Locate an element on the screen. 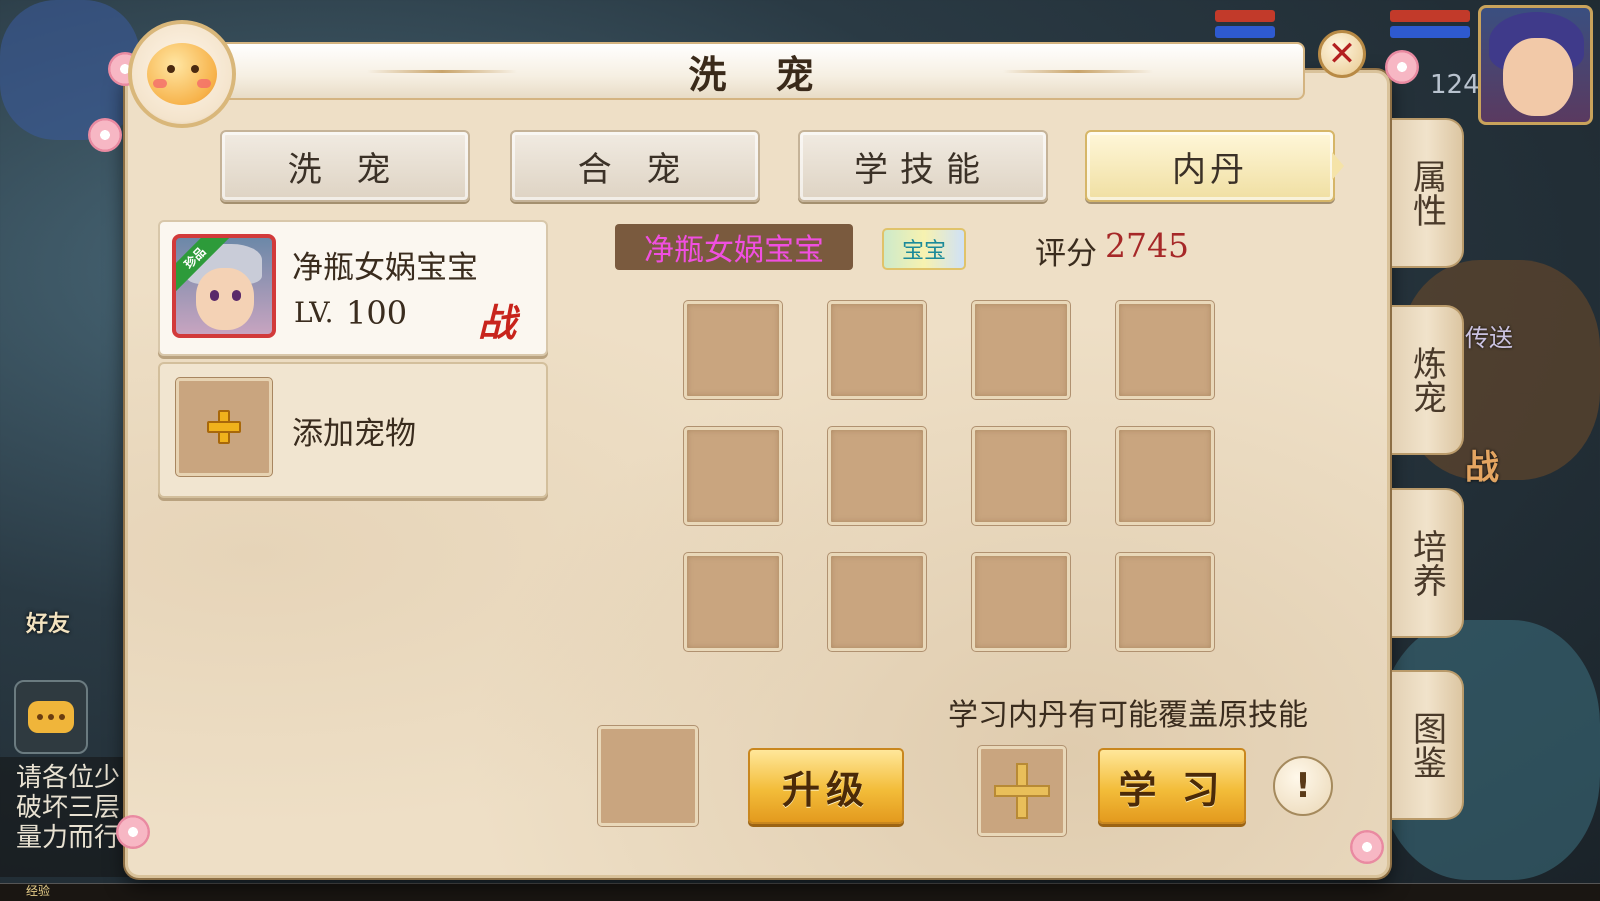 The height and width of the screenshot is (901, 1600). side-tab-label: 图鉴 is located at coordinates (1426, 745).